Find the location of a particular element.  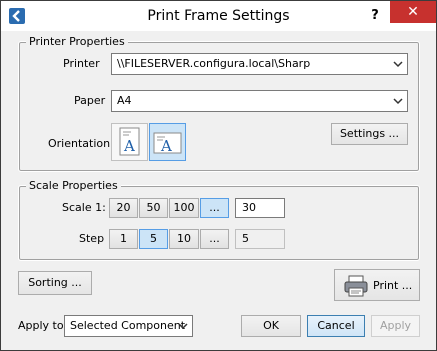

apply-button: Apply is located at coordinates (395, 326).